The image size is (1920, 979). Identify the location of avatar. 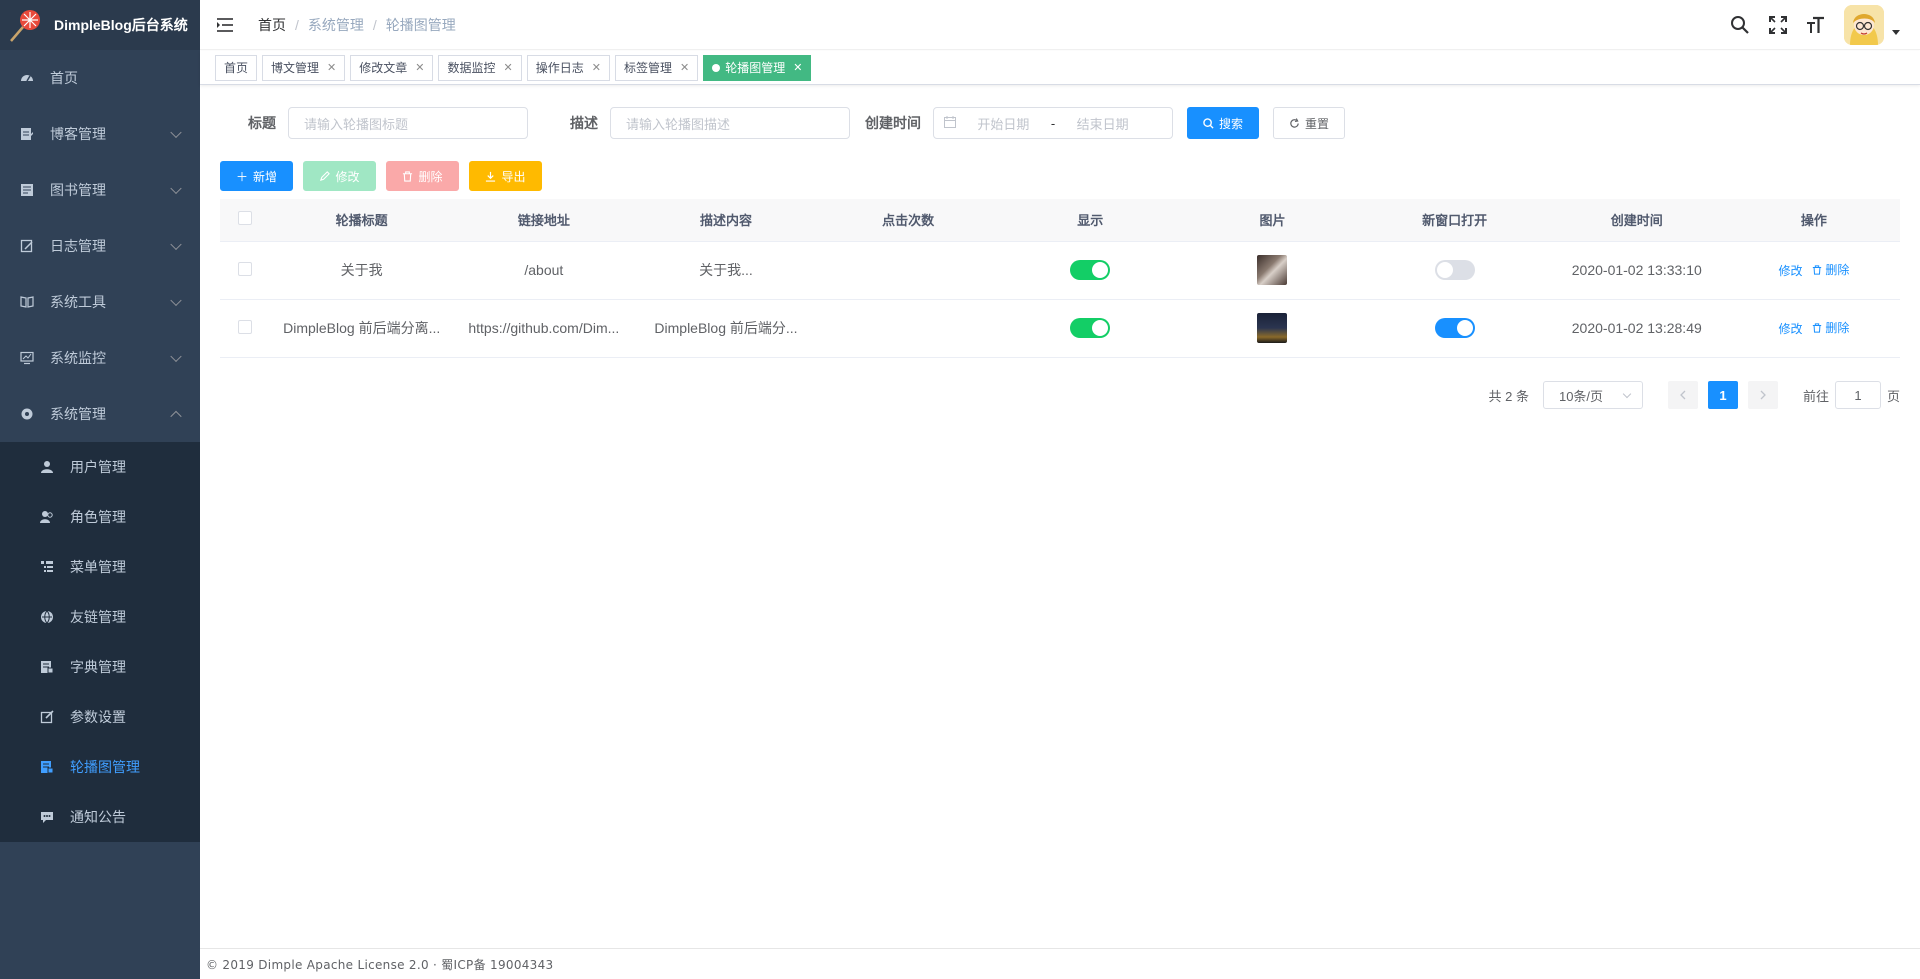
(1864, 25).